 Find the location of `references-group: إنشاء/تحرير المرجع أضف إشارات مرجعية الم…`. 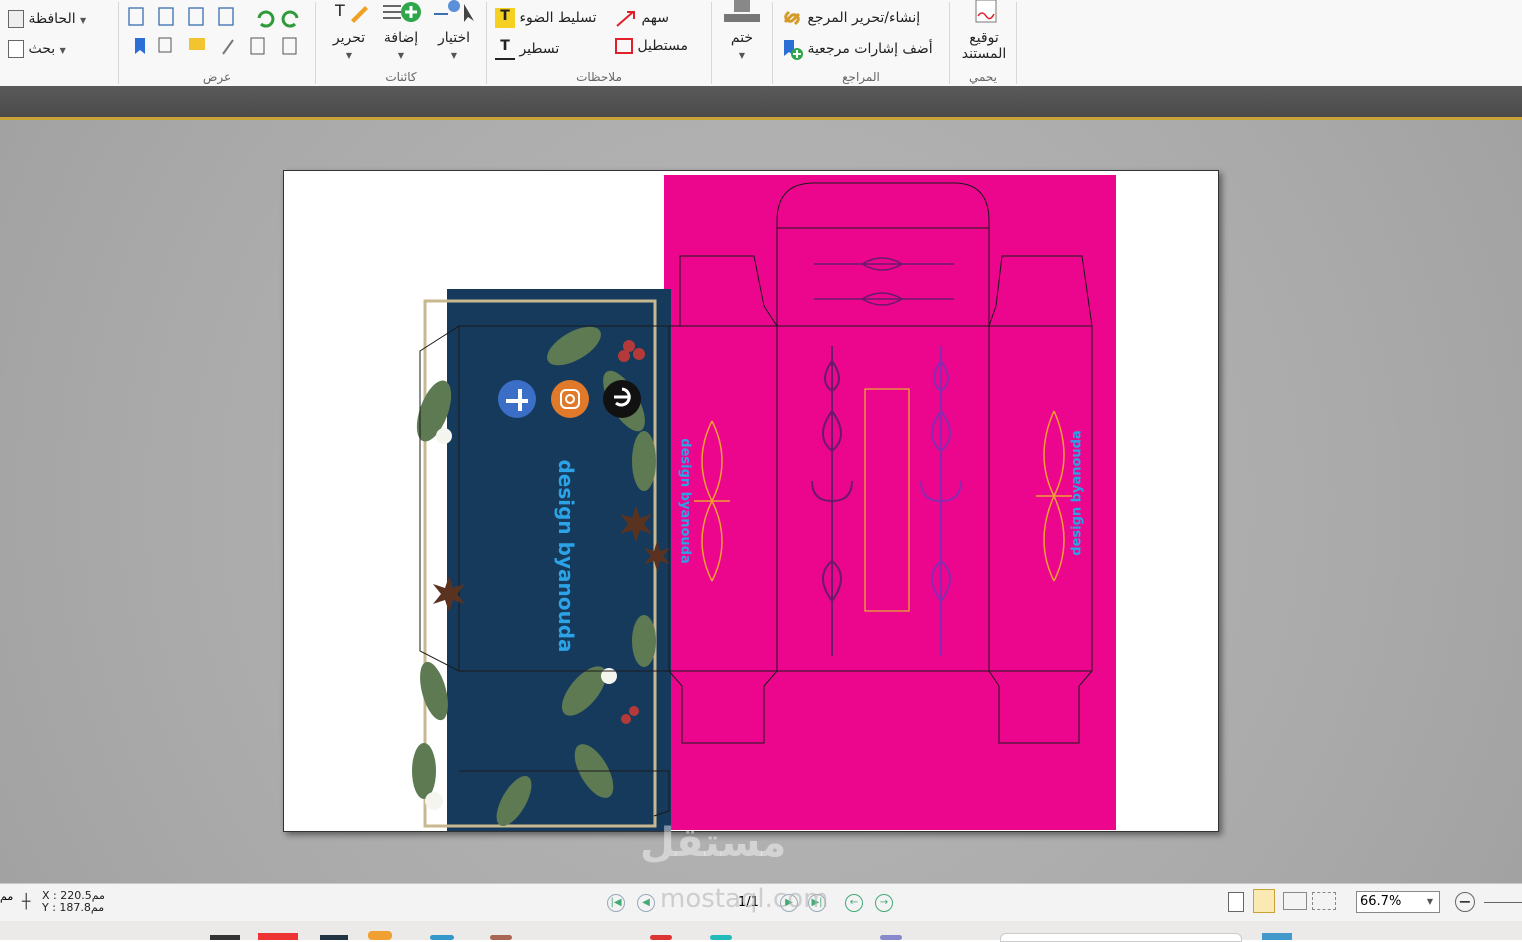

references-group: إنشاء/تحرير المرجع أضف إشارات مرجعية الم… is located at coordinates (861, 43).